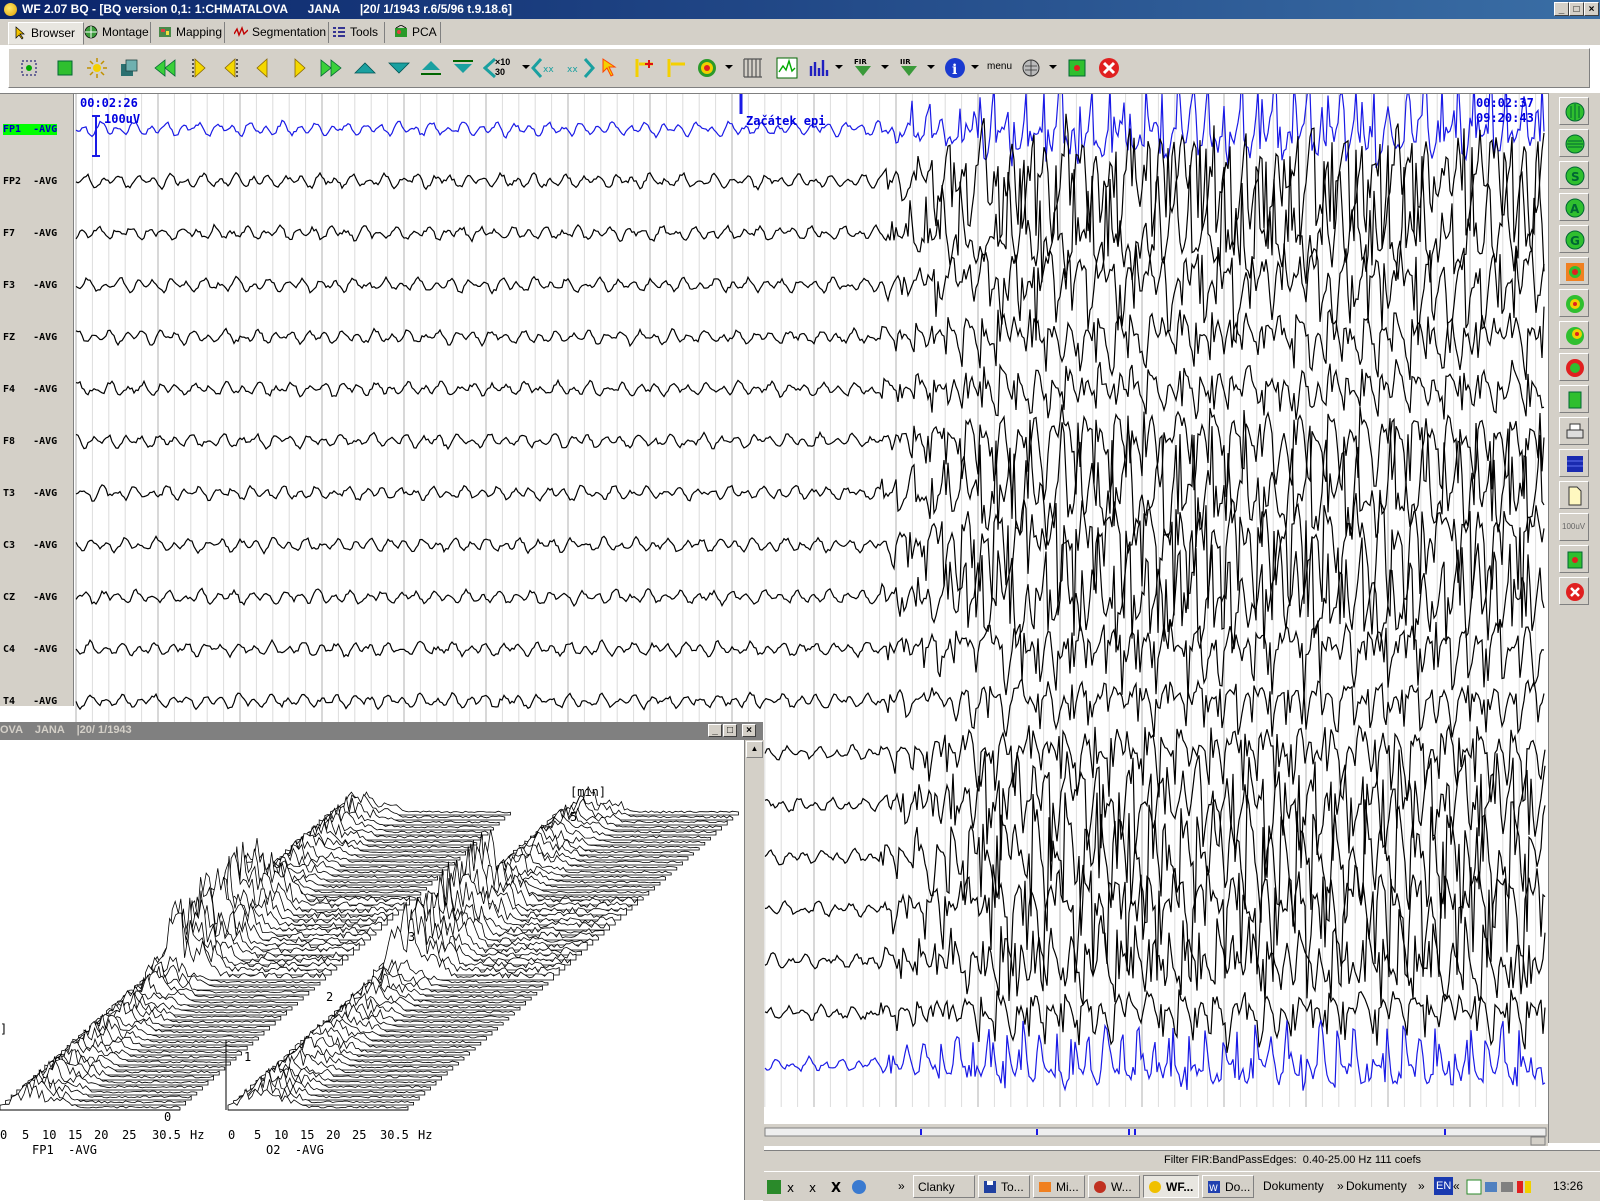  I want to click on fir-filter-icon: FIR, so click(863, 68).